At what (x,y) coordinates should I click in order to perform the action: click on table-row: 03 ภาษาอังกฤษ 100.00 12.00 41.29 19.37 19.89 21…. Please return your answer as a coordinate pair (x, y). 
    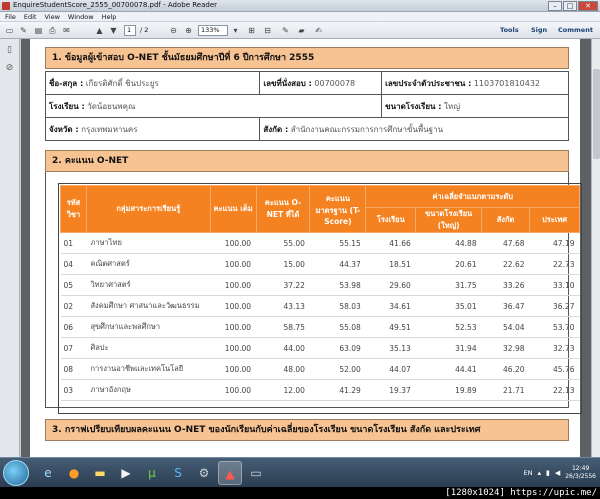
    Looking at the image, I should click on (320, 390).